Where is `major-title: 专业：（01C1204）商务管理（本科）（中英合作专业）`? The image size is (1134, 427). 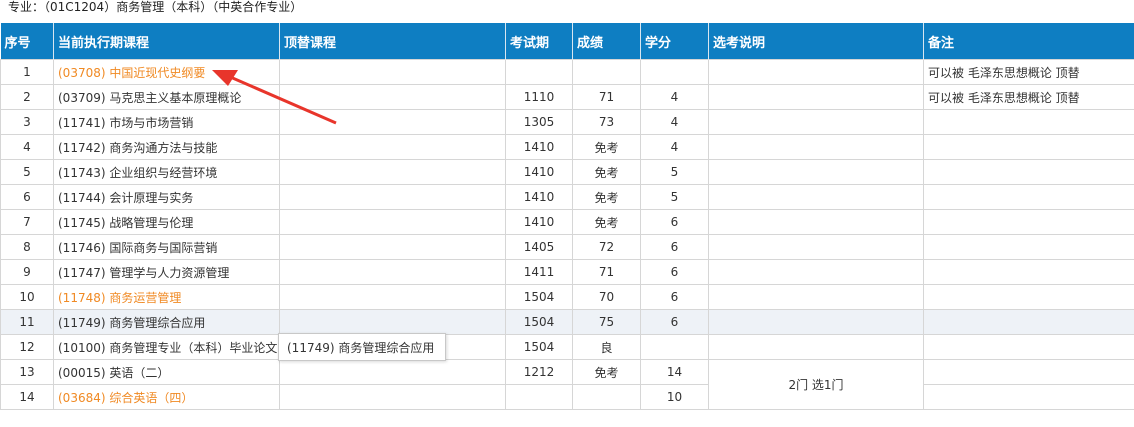
major-title: 专业：（01C1204）商务管理（本科）（中英合作专业） is located at coordinates (155, 7).